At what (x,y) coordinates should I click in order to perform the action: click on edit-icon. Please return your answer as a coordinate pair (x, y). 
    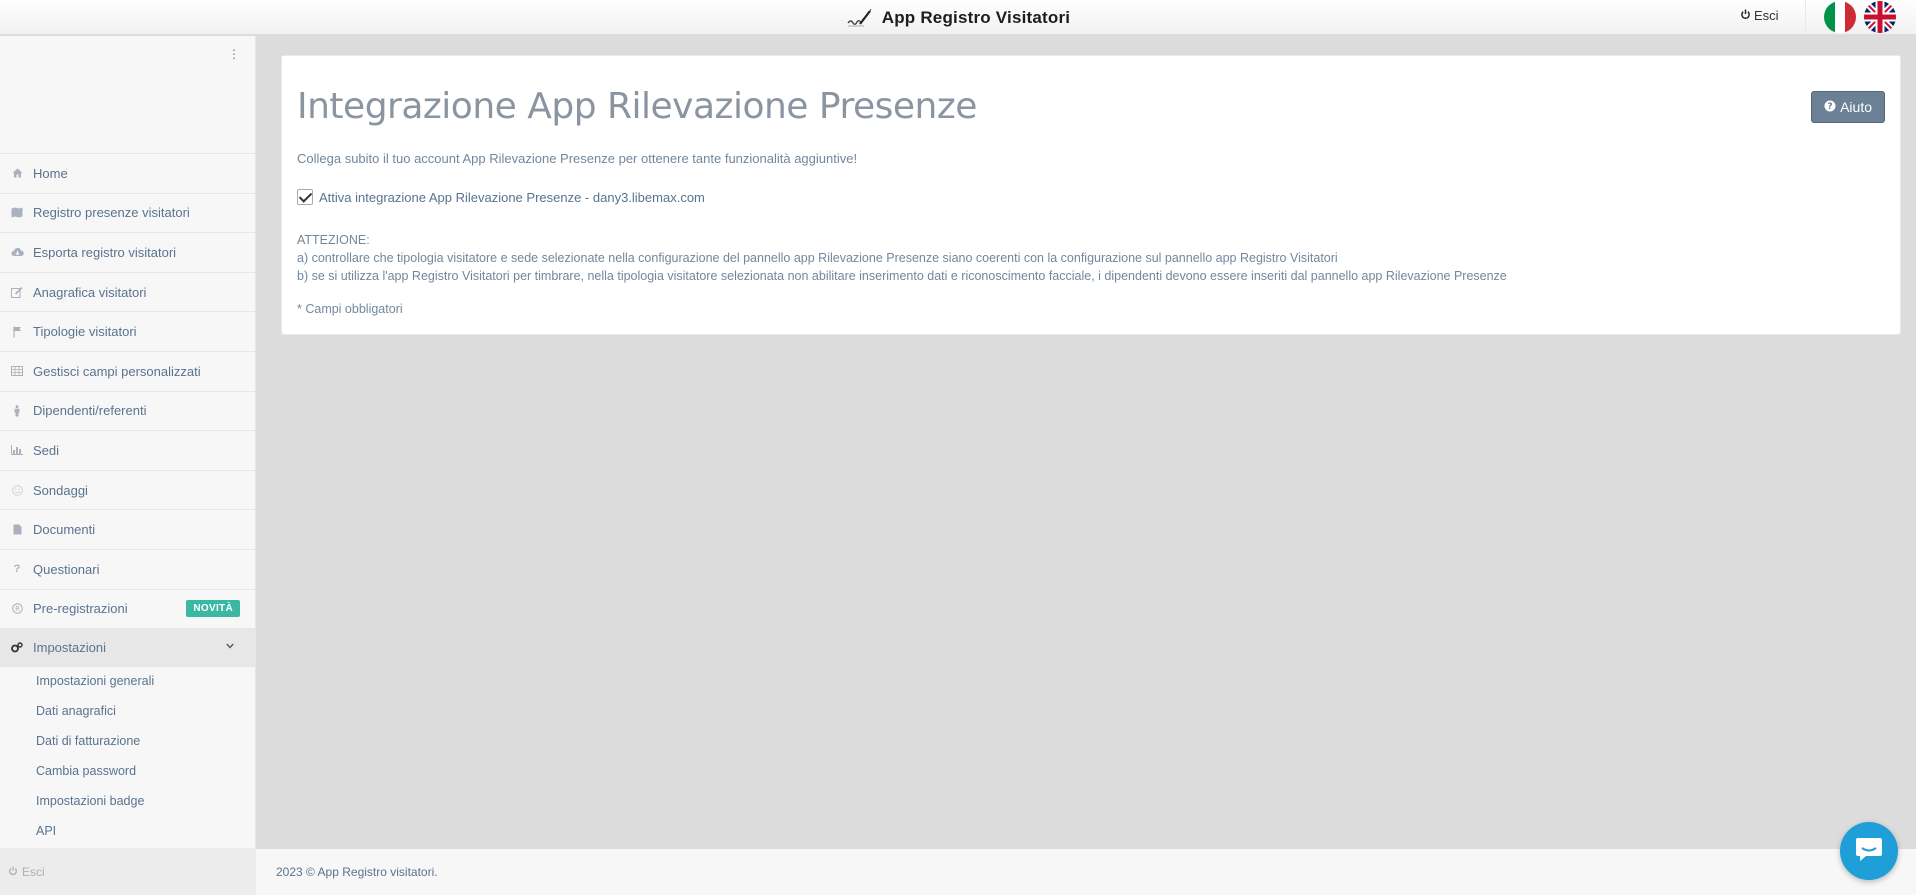
    Looking at the image, I should click on (17, 292).